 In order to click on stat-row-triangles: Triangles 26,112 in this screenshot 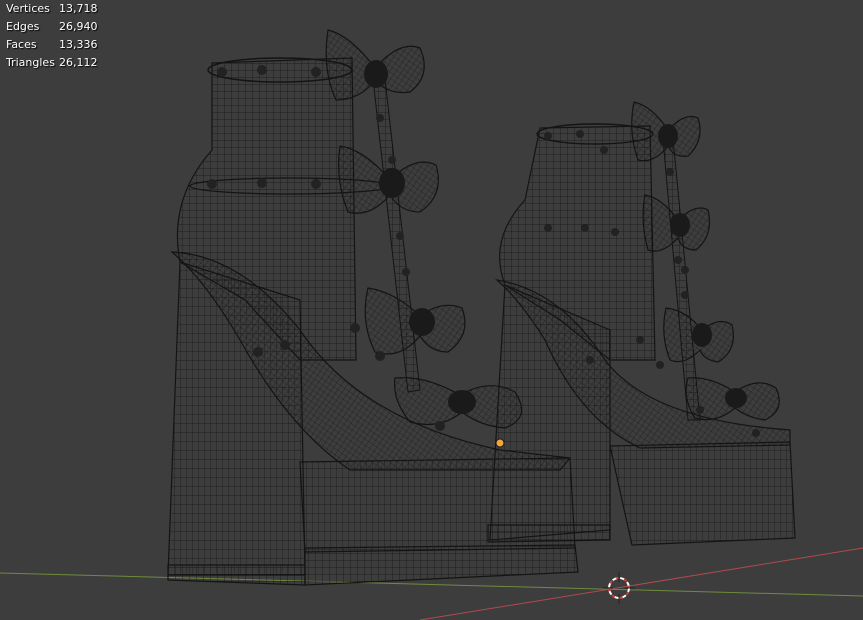, I will do `click(52, 63)`.